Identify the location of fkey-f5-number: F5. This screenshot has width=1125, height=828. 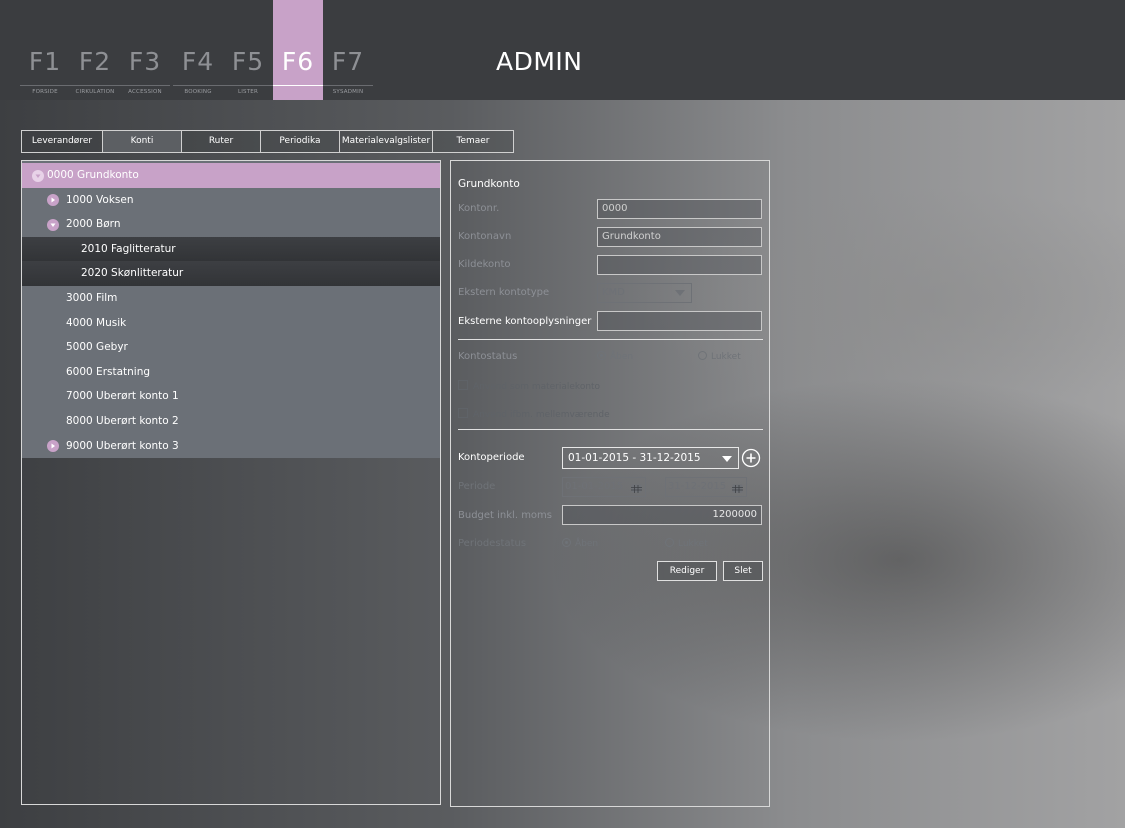
(248, 61).